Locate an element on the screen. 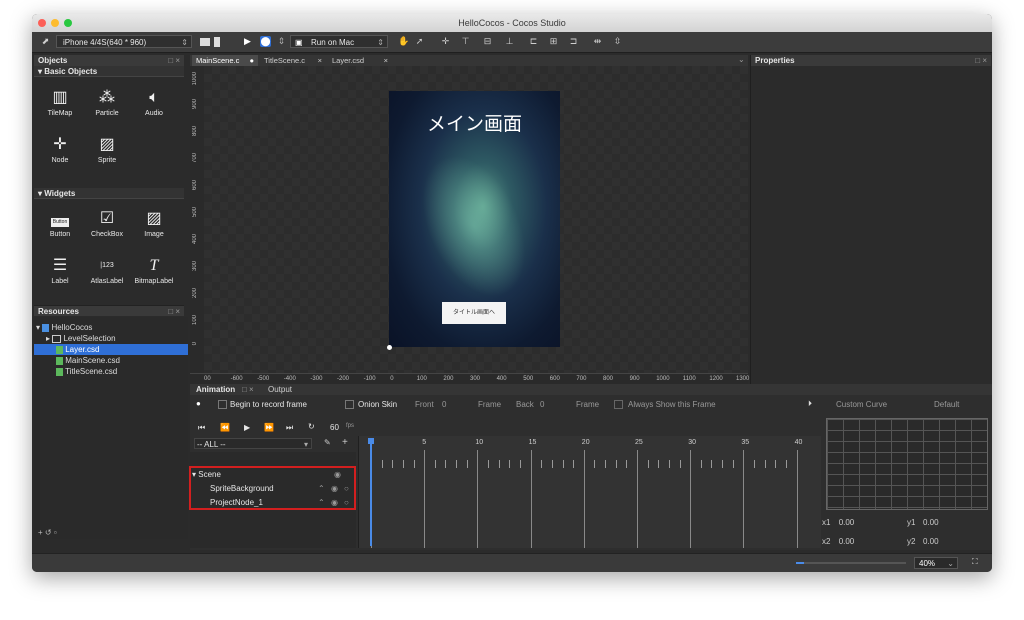  widgets-header: ▾ Widgets is located at coordinates (109, 193).